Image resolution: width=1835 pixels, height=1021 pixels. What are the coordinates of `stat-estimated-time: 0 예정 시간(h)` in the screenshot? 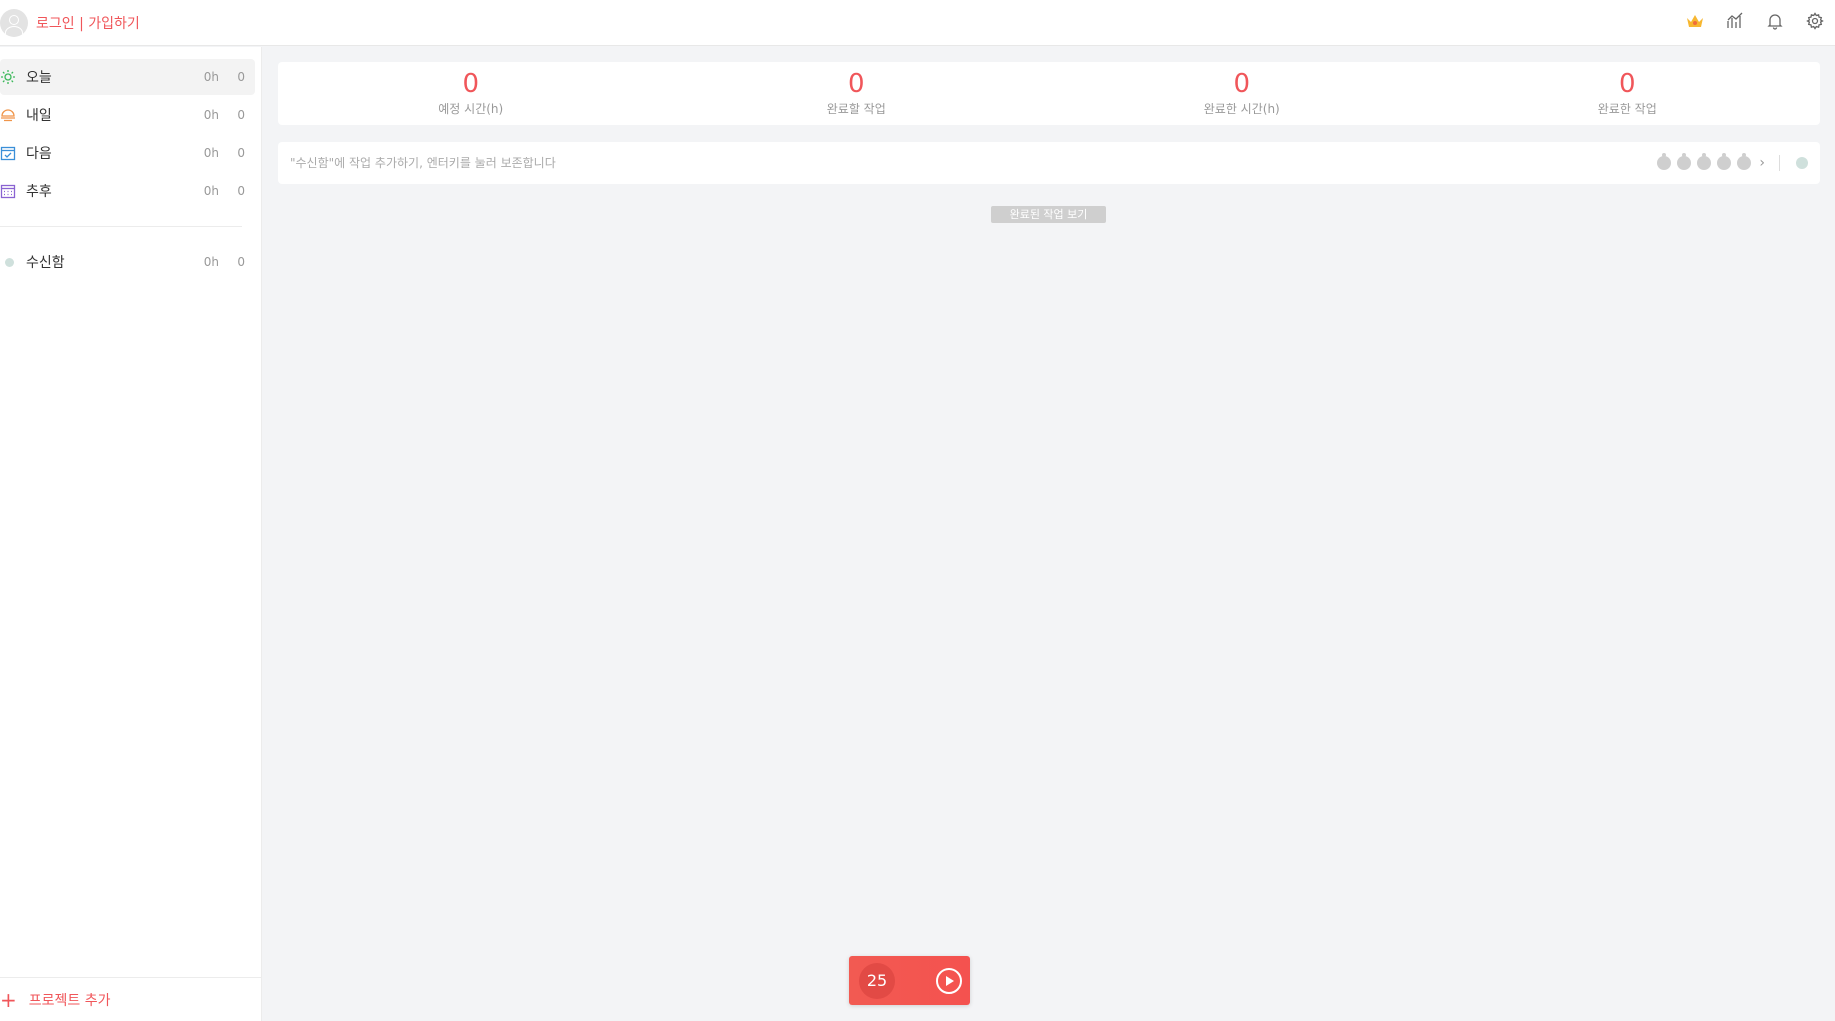 It's located at (471, 93).